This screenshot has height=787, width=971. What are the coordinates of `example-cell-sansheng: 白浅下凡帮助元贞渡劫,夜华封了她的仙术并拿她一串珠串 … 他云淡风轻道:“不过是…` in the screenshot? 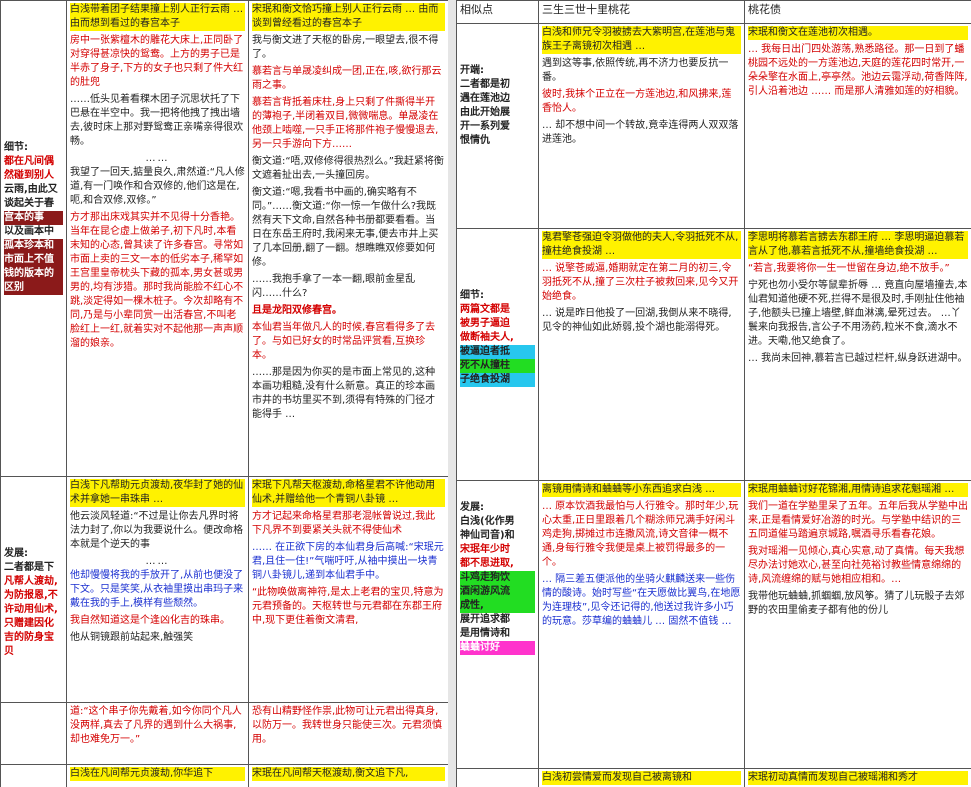 It's located at (157, 589).